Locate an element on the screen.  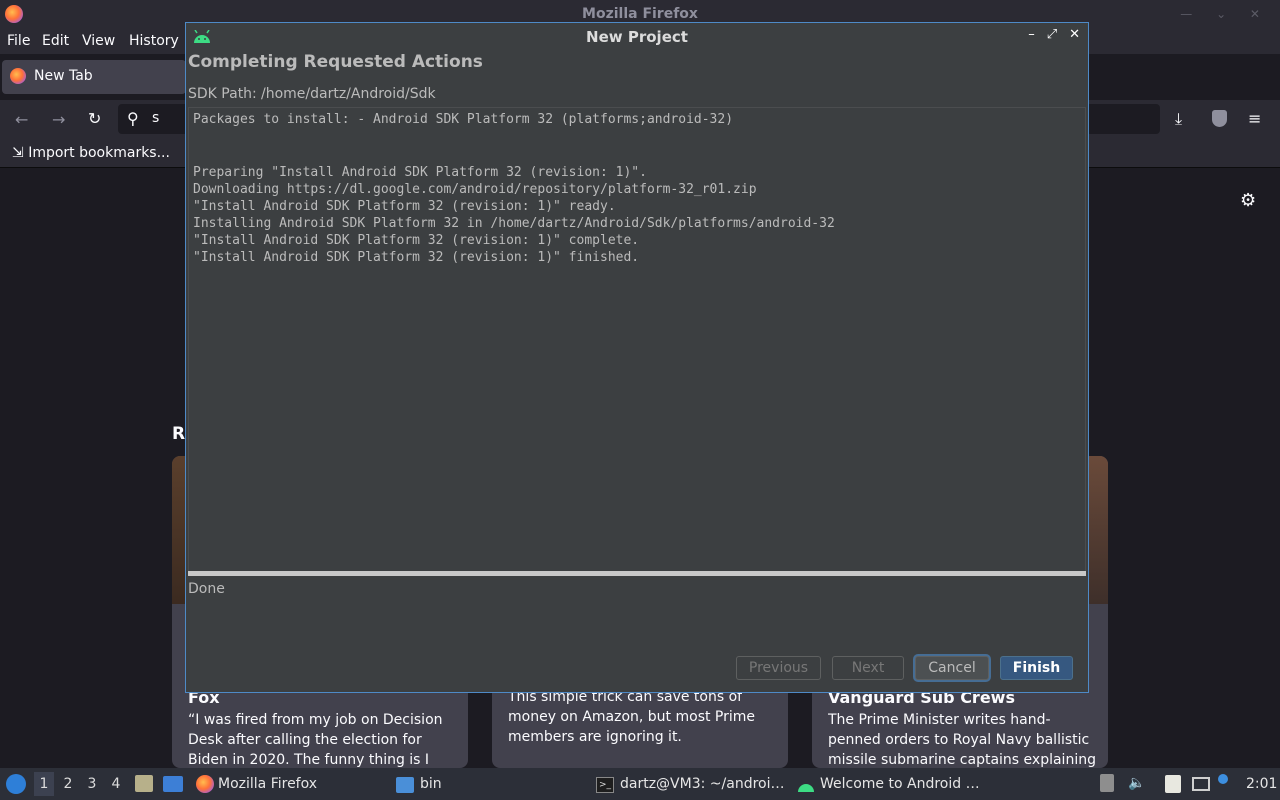
firefox-window-title: Mozilla Firefox is located at coordinates (640, 14).